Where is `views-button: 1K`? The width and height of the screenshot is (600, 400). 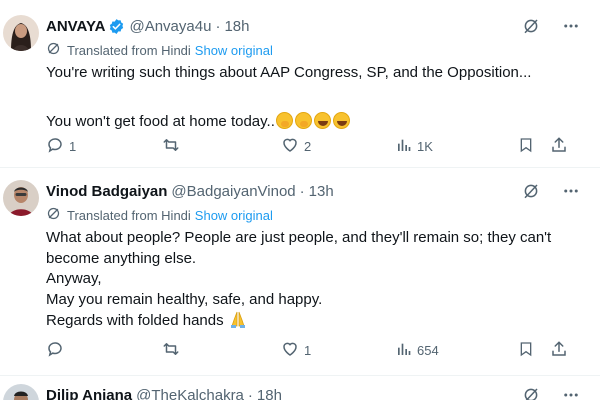 views-button: 1K is located at coordinates (457, 146).